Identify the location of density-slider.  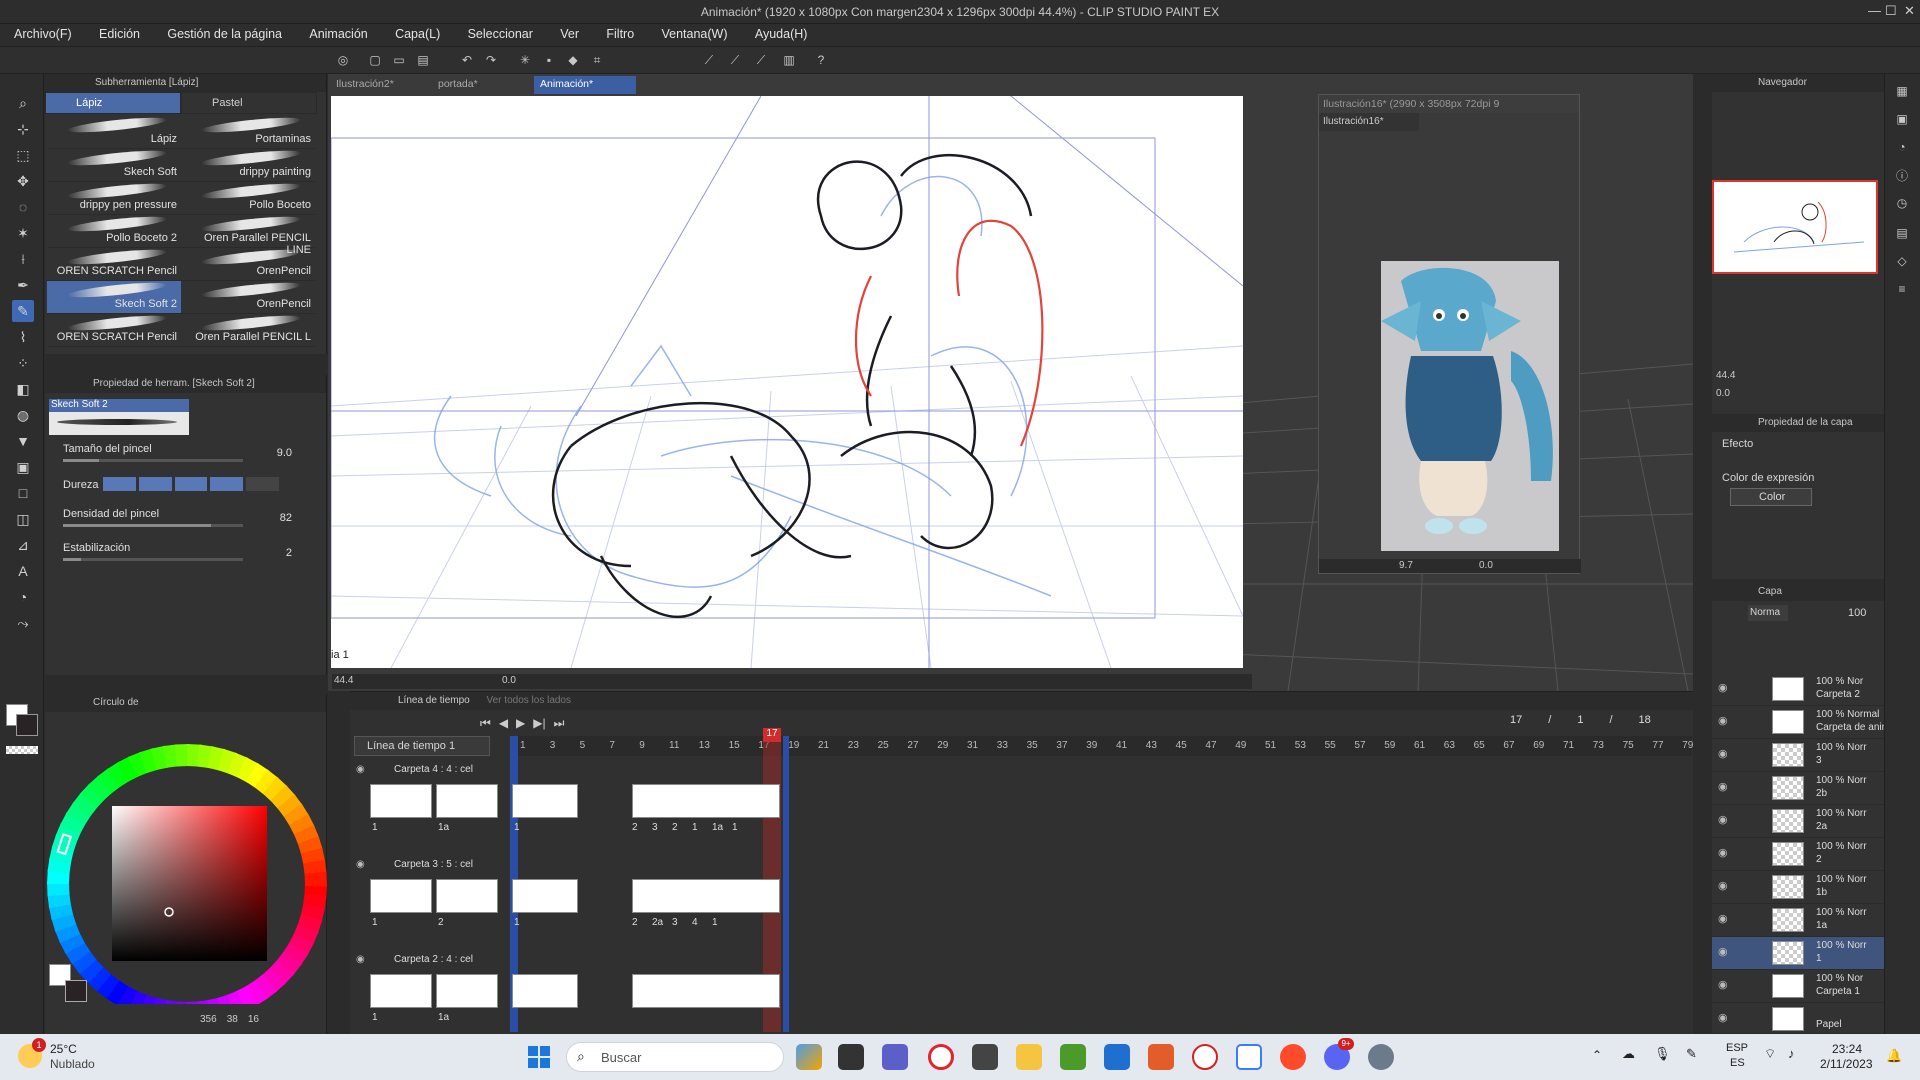
(153, 525).